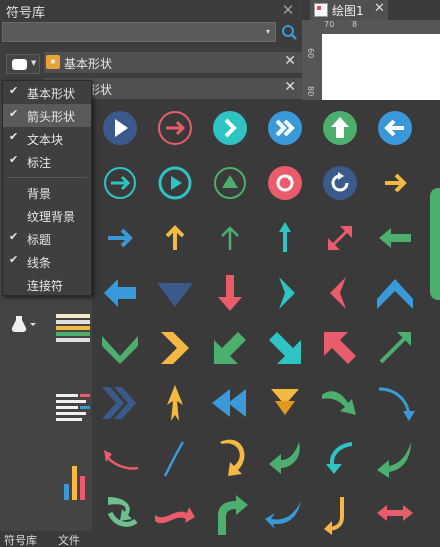 The width and height of the screenshot is (440, 547). I want to click on drawing-canvas, so click(381, 67).